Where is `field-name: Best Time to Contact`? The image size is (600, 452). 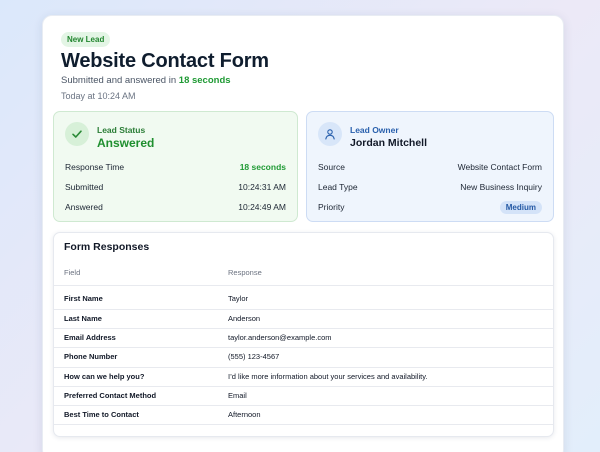 field-name: Best Time to Contact is located at coordinates (101, 414).